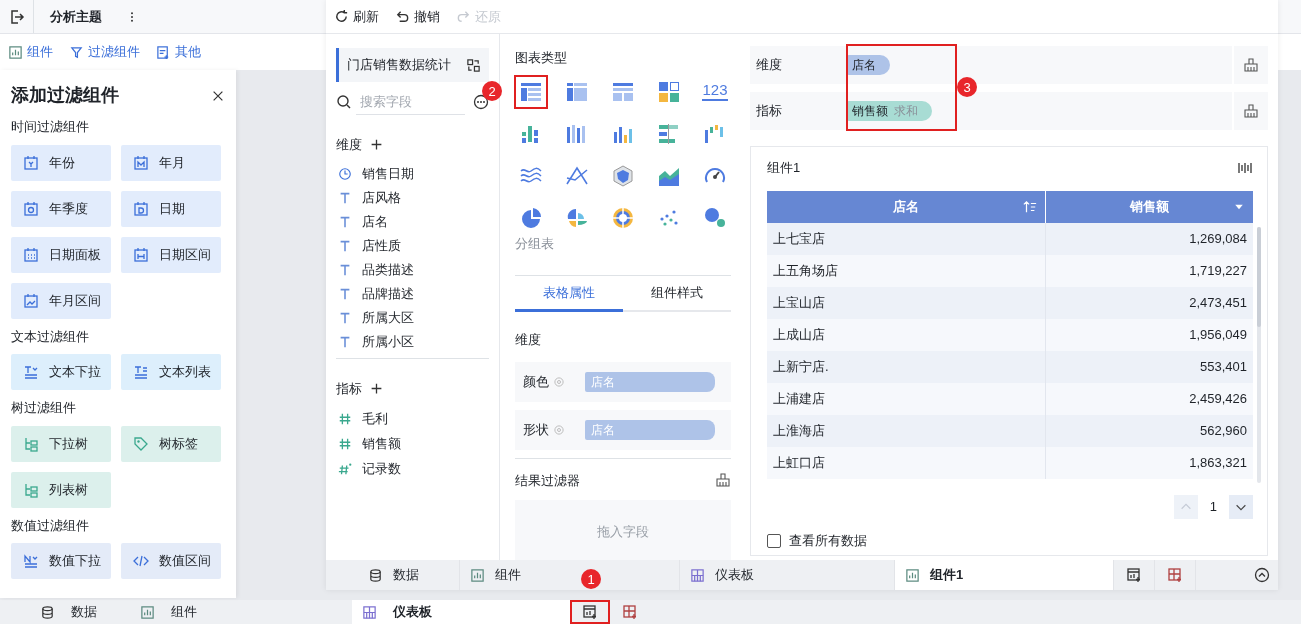 The image size is (1301, 624). What do you see at coordinates (402, 16) in the screenshot?
I see `undo-icon` at bounding box center [402, 16].